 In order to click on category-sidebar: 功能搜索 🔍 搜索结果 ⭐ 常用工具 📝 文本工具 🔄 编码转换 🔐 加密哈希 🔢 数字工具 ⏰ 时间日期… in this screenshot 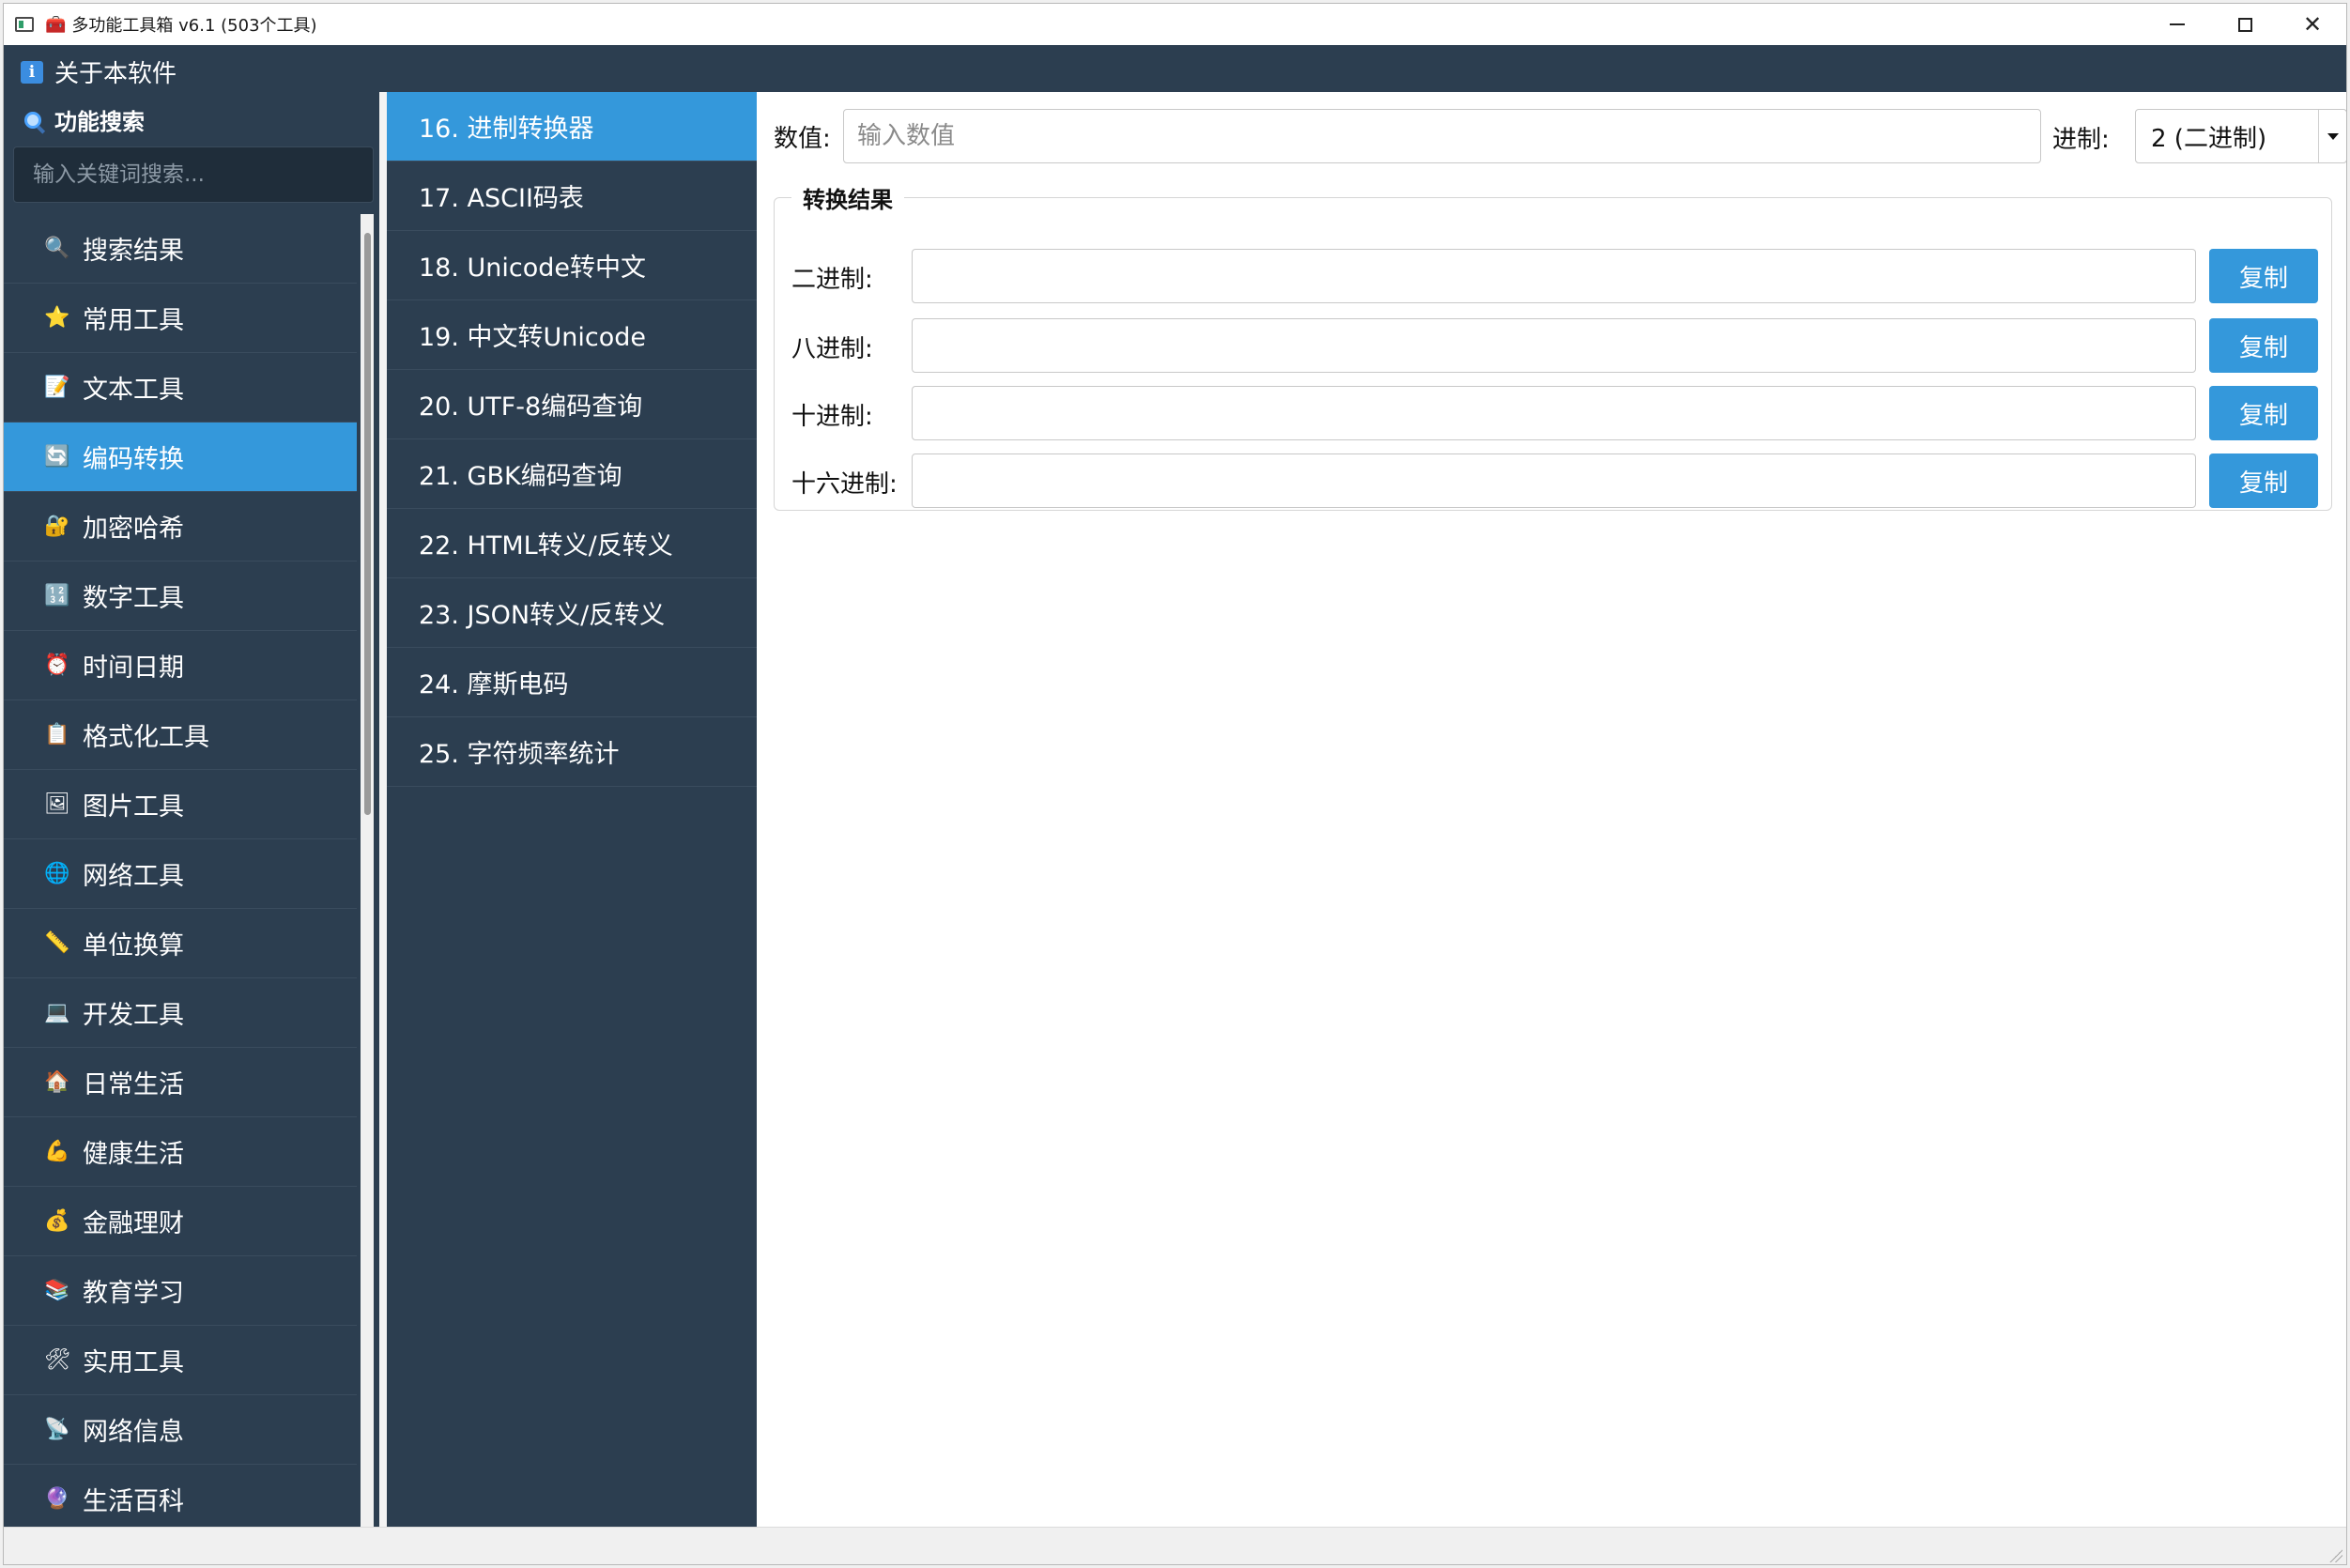, I will do `click(192, 810)`.